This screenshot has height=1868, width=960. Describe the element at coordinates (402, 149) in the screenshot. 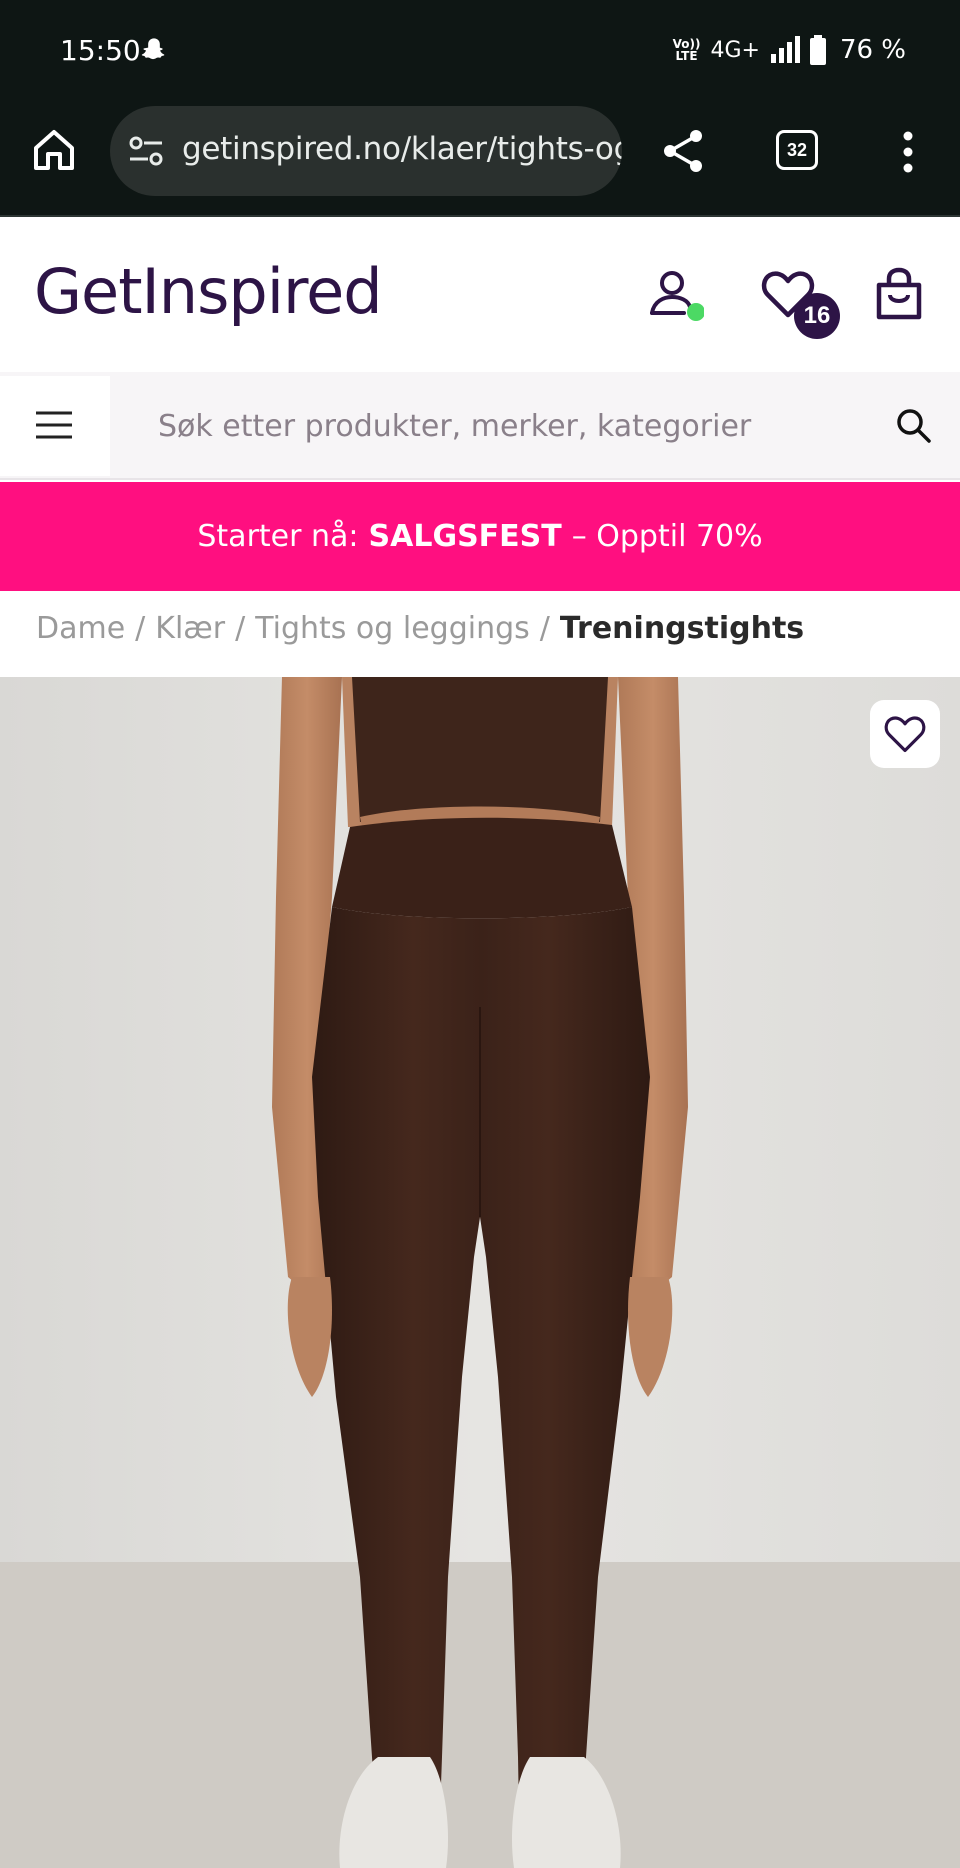

I see `url-text: getinspired.no/klaer/tights-og` at that location.